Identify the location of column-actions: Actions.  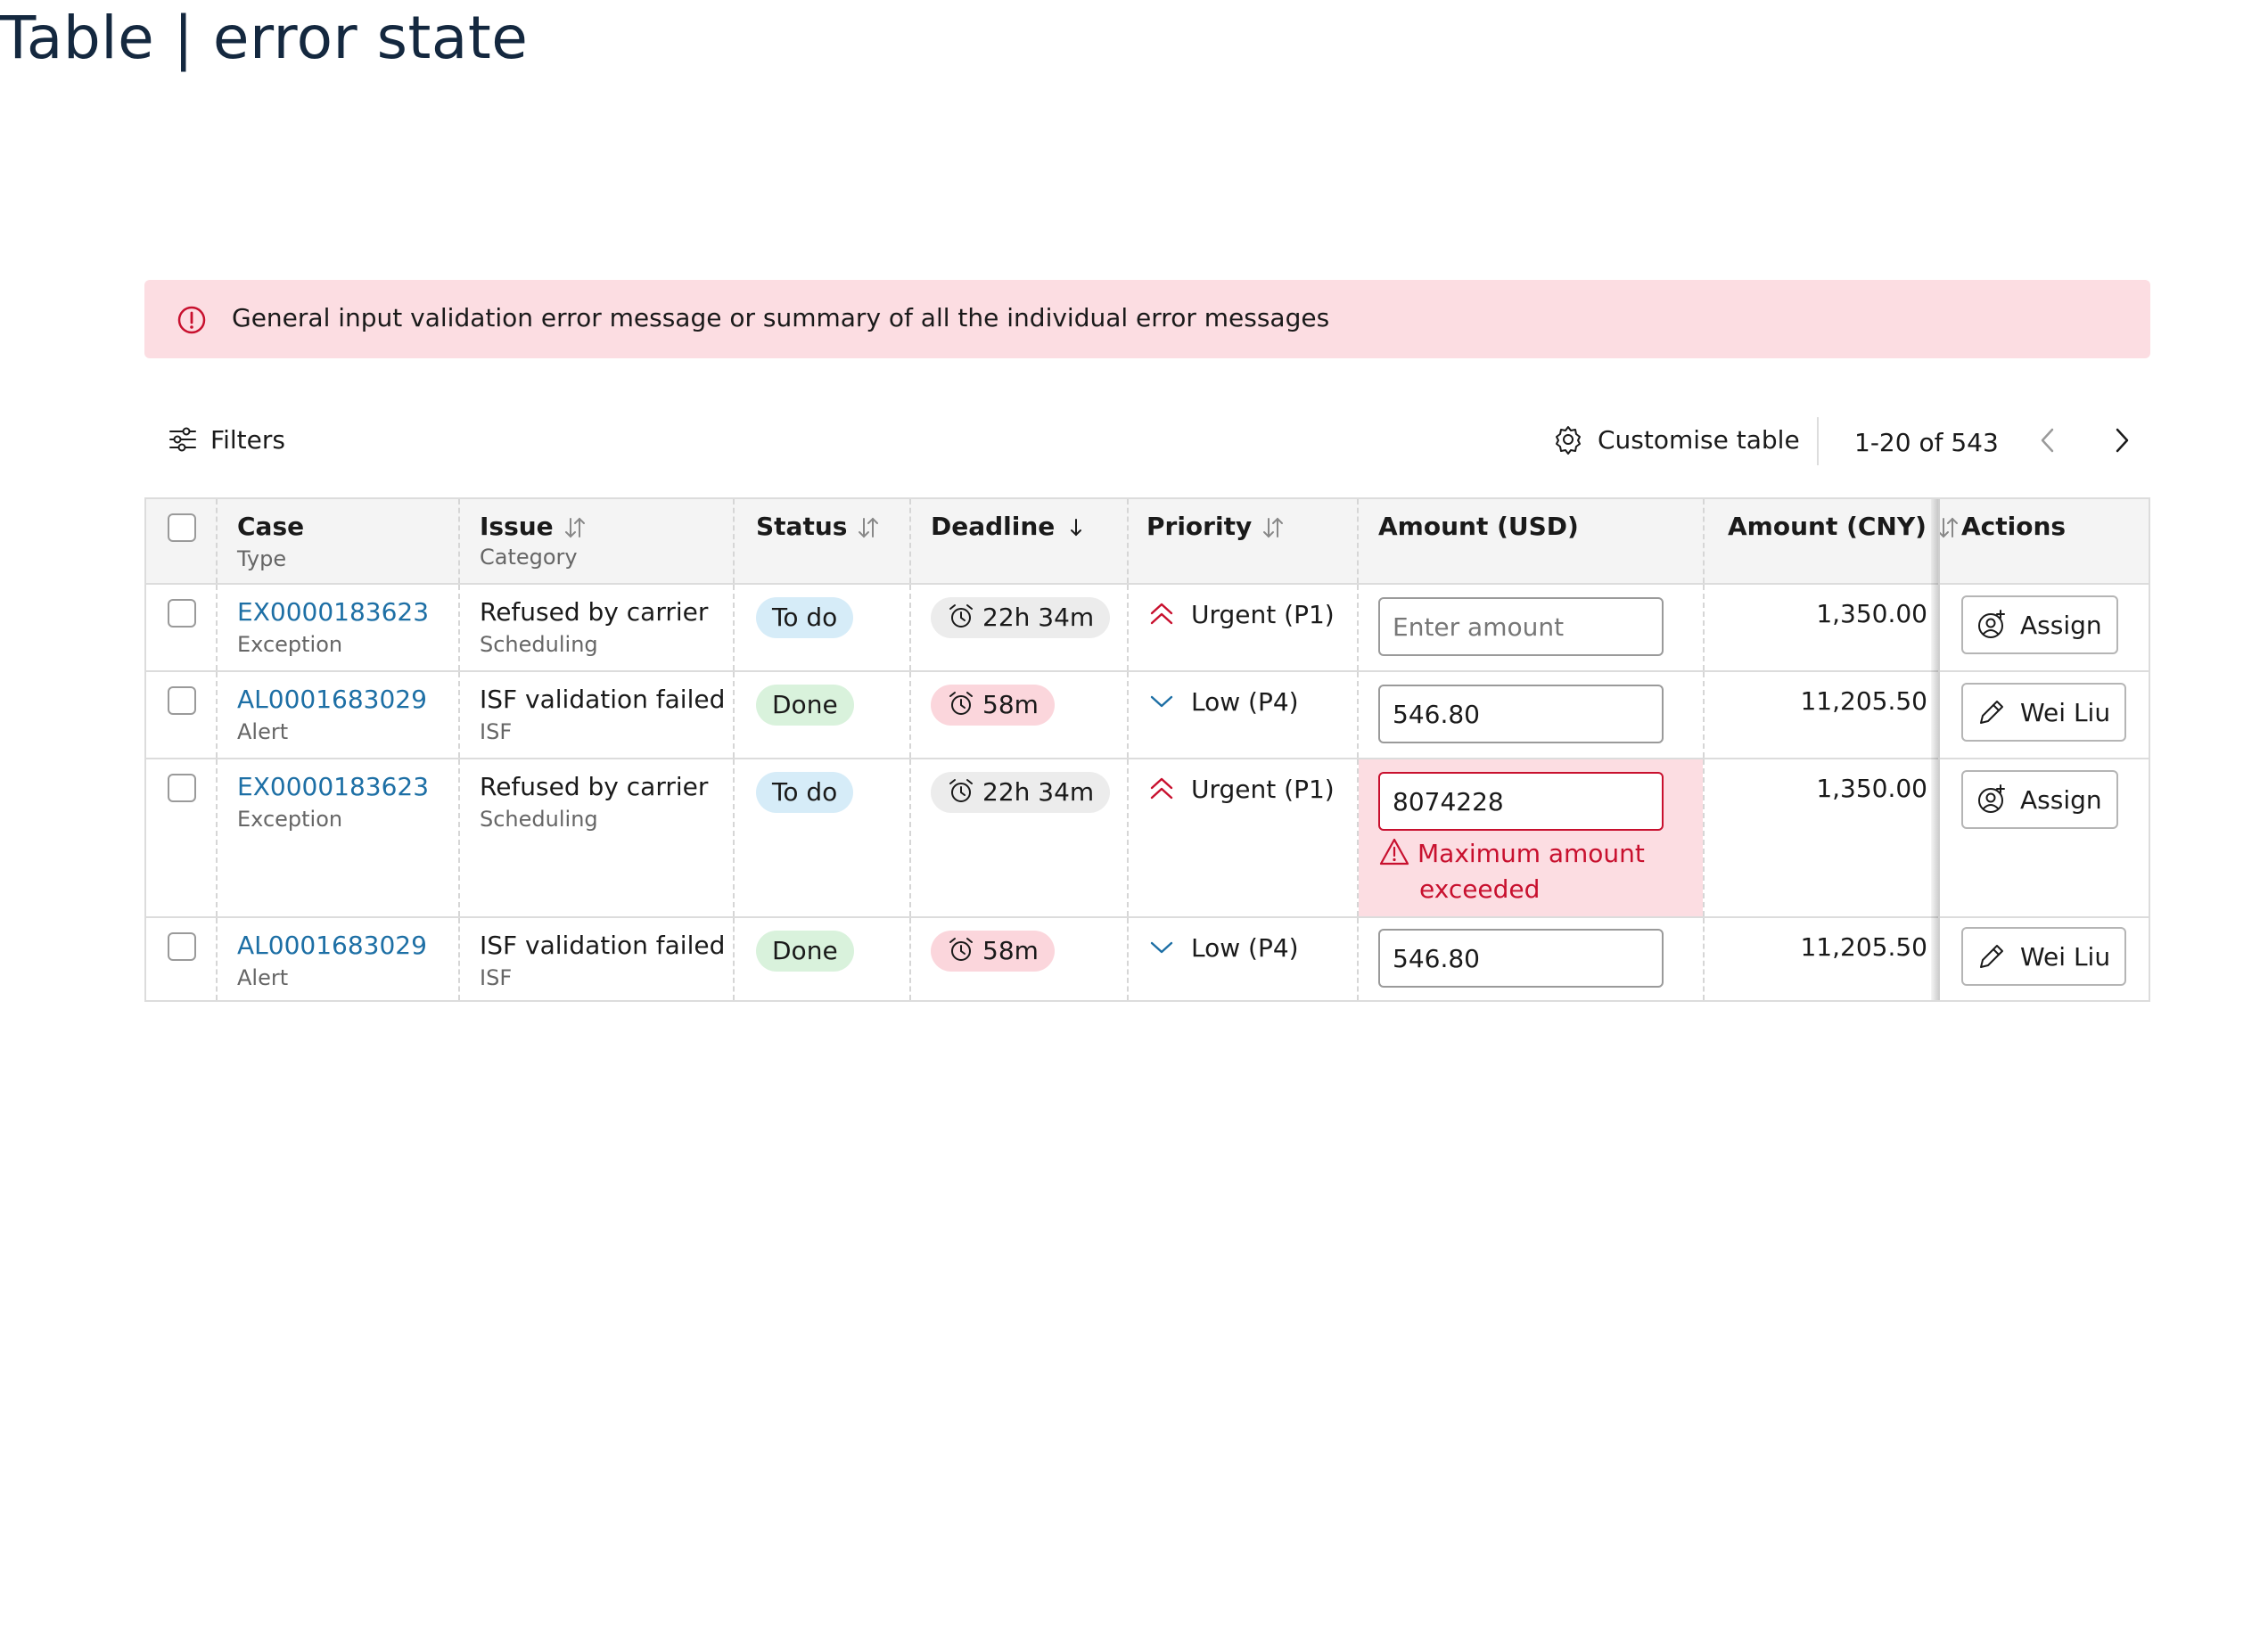
(2013, 526).